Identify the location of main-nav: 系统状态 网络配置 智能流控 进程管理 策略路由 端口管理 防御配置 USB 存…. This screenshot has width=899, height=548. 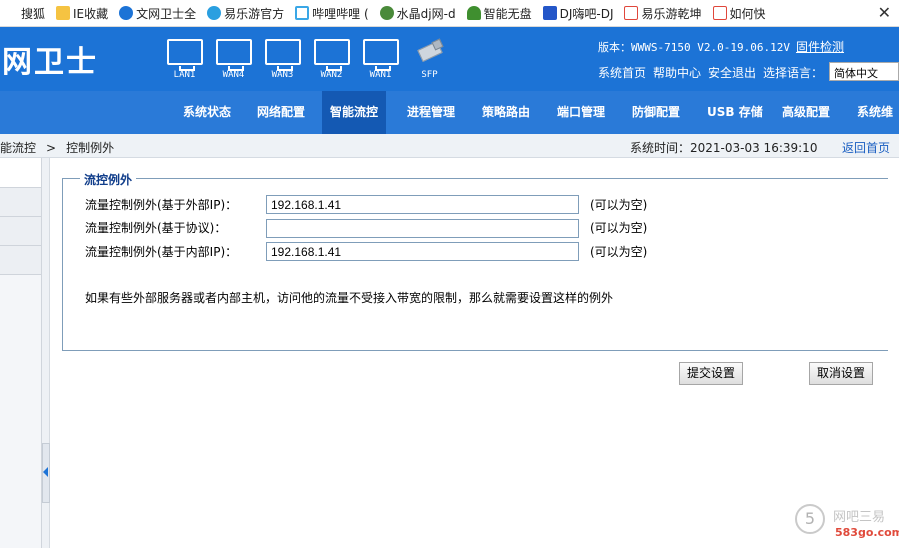
(449, 112).